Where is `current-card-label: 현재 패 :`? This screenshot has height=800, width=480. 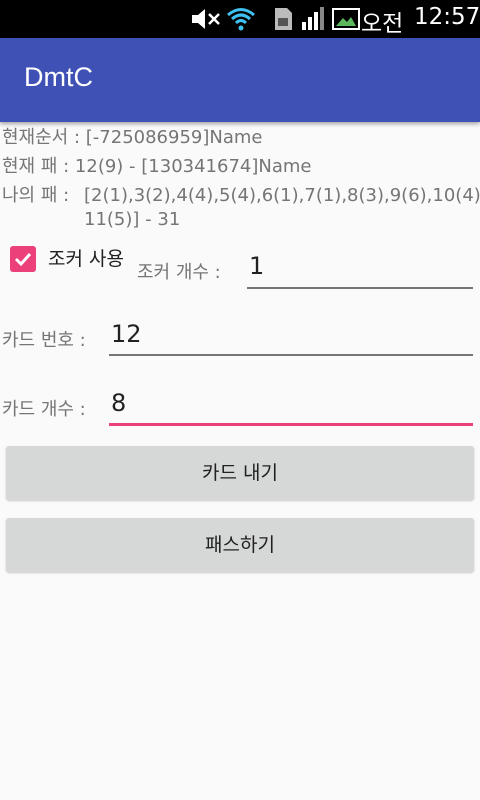
current-card-label: 현재 패 : is located at coordinates (36, 166).